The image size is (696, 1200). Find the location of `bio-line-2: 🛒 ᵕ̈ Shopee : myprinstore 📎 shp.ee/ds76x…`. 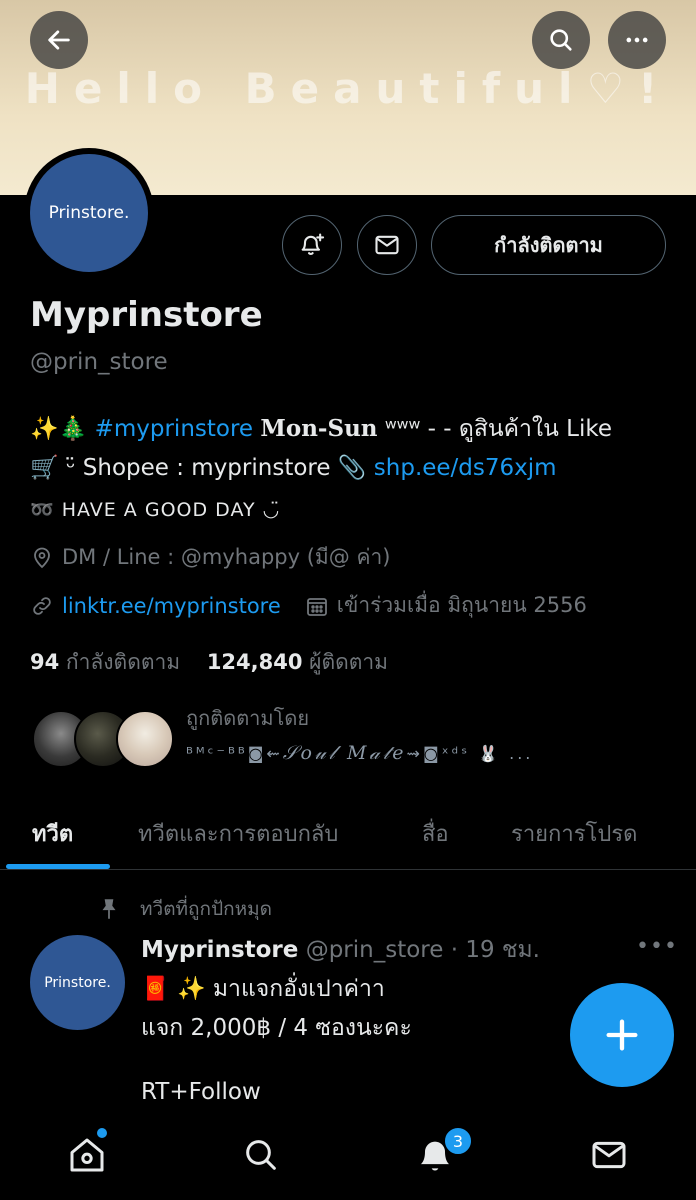

bio-line-2: 🛒 ᵕ̈ Shopee : myprinstore 📎 shp.ee/ds76x… is located at coordinates (293, 467).